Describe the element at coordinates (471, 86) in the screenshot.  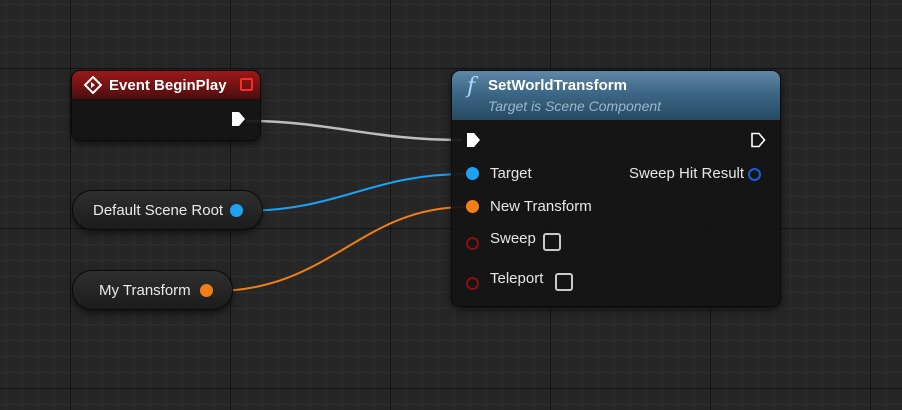
I see `function-f-icon: f` at that location.